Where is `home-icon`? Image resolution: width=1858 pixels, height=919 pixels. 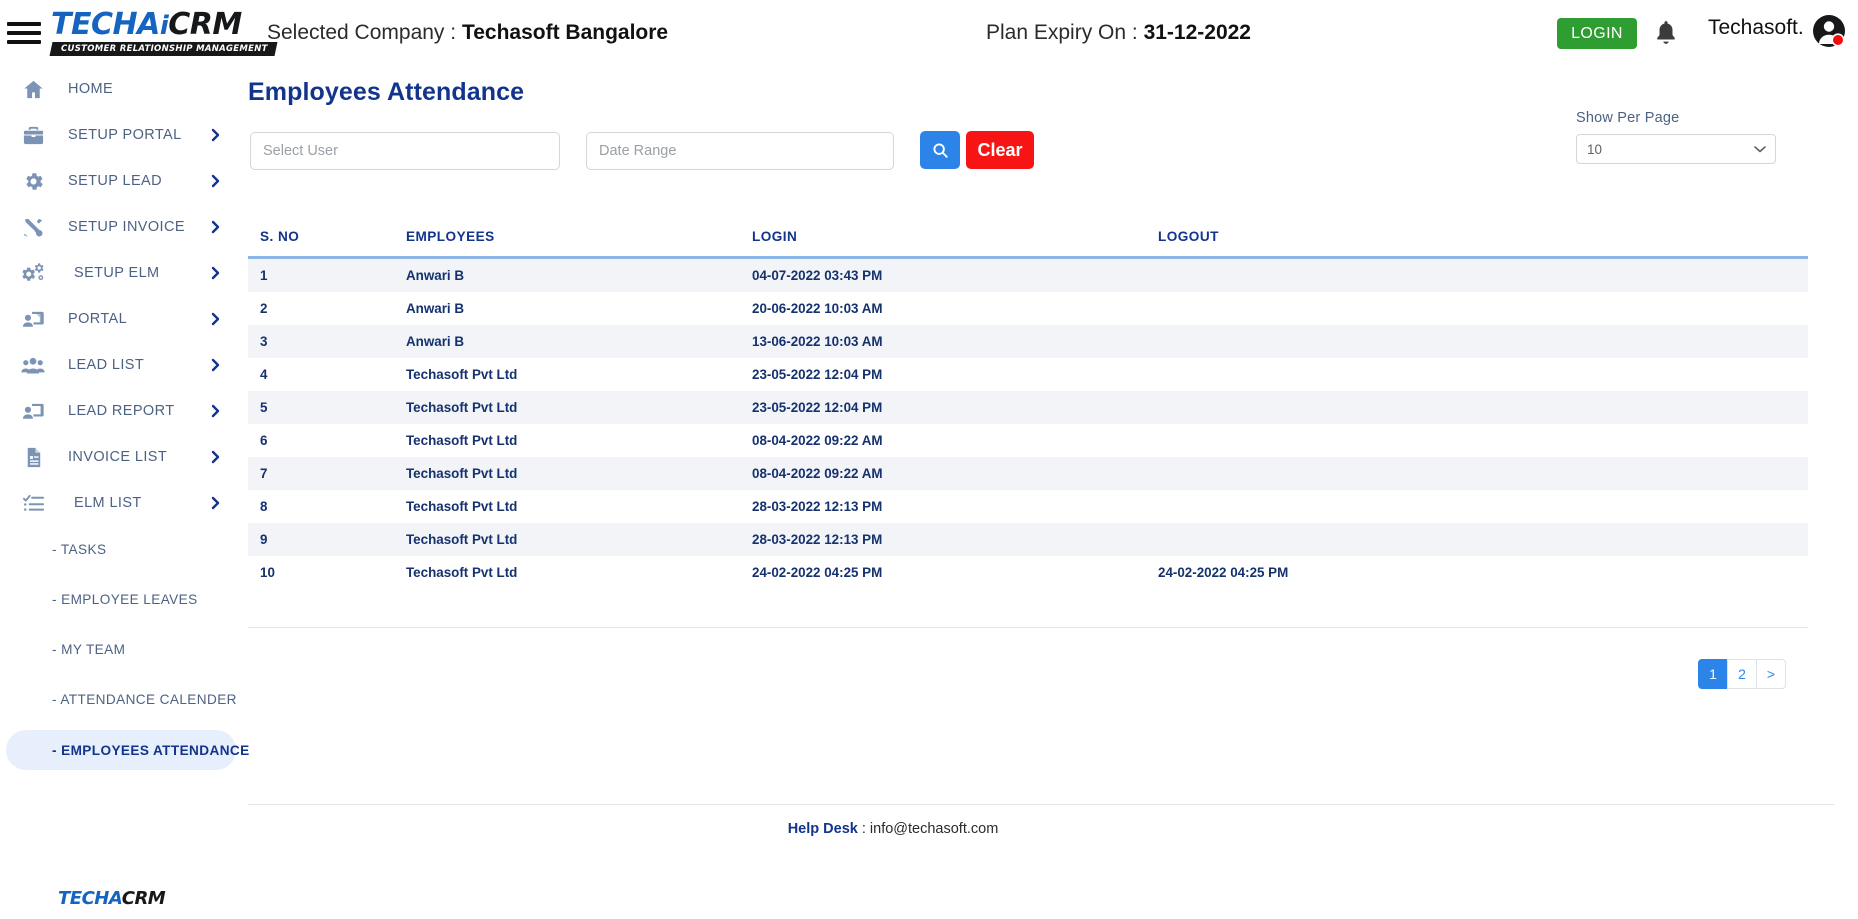
home-icon is located at coordinates (33, 89).